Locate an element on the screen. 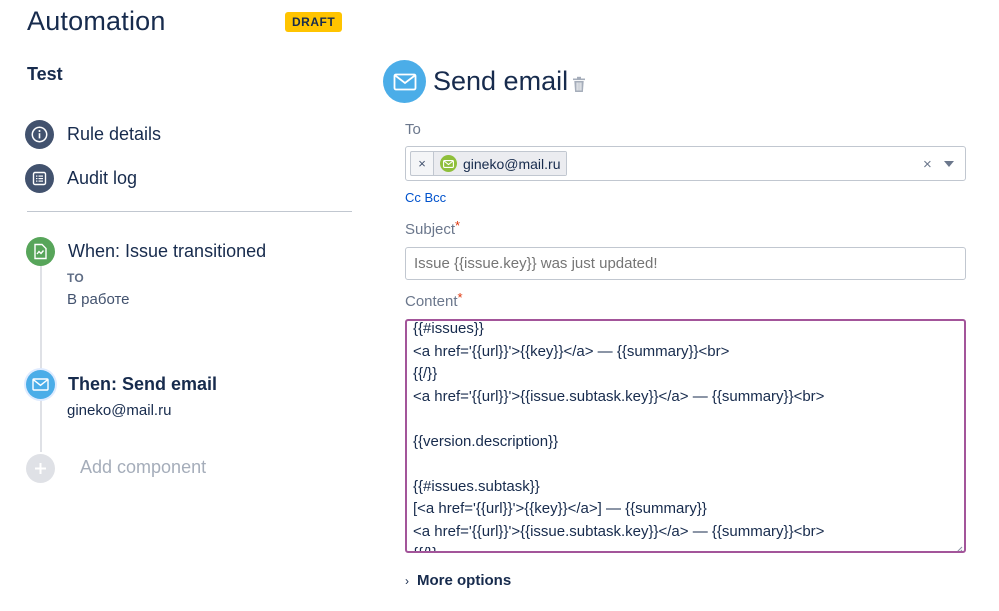  list-icon is located at coordinates (39, 178).